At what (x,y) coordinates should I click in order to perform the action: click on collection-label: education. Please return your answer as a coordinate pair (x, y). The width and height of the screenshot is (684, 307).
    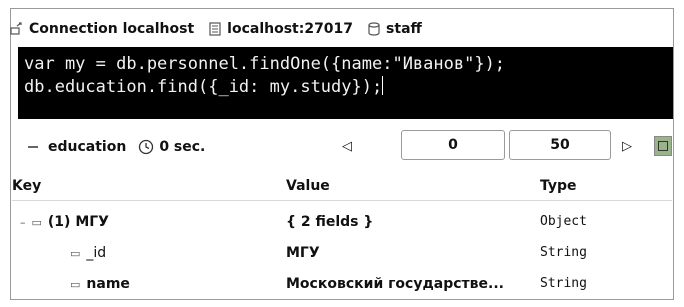
    Looking at the image, I should click on (87, 147).